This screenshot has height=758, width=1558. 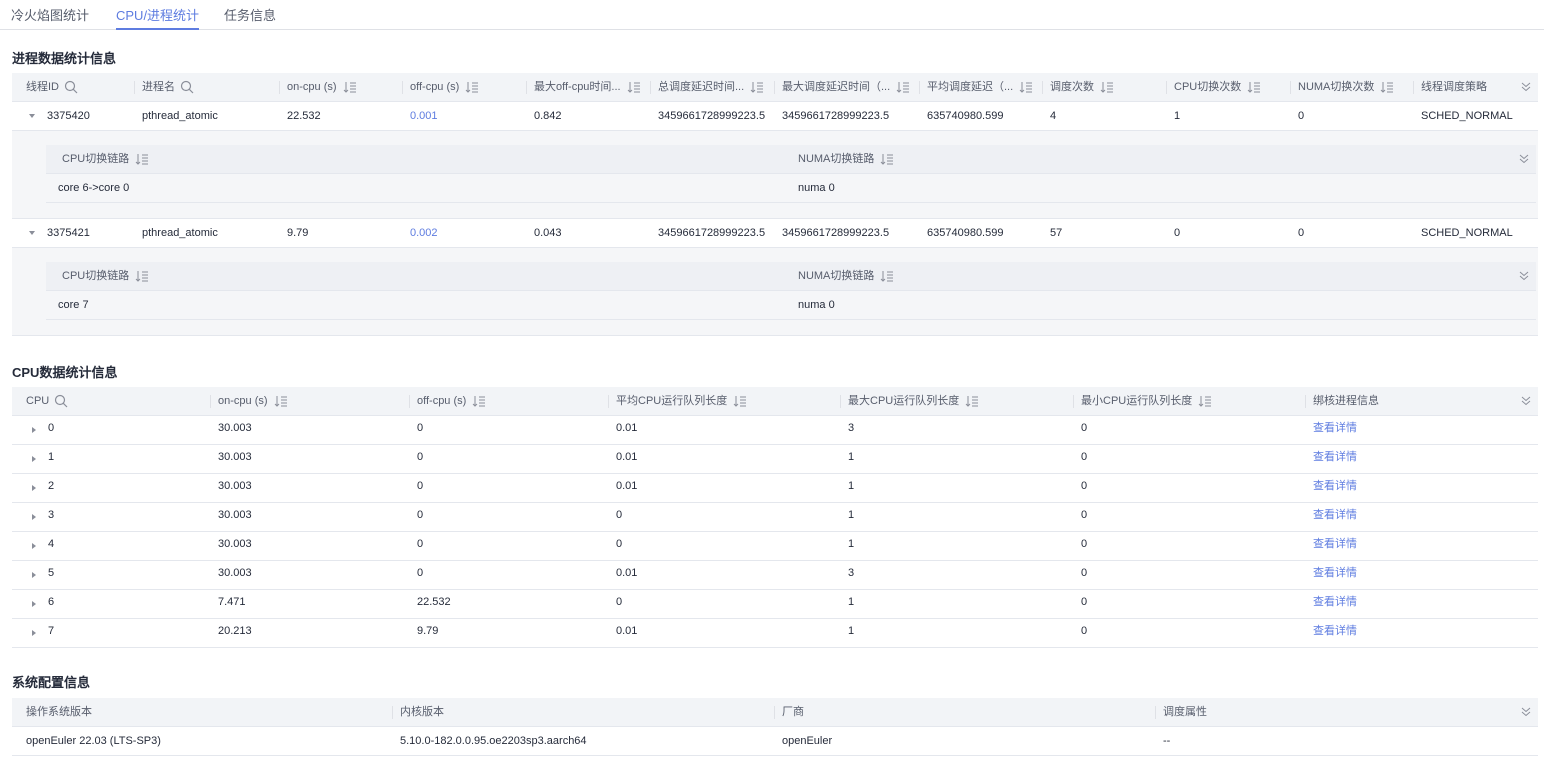 I want to click on column-header: 平均CPU运行队列长度, so click(x=727, y=401).